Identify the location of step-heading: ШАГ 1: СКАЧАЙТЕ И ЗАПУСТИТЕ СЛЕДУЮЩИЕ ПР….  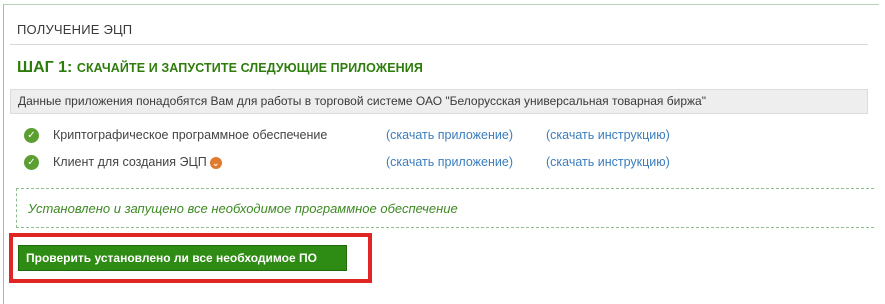
(220, 68).